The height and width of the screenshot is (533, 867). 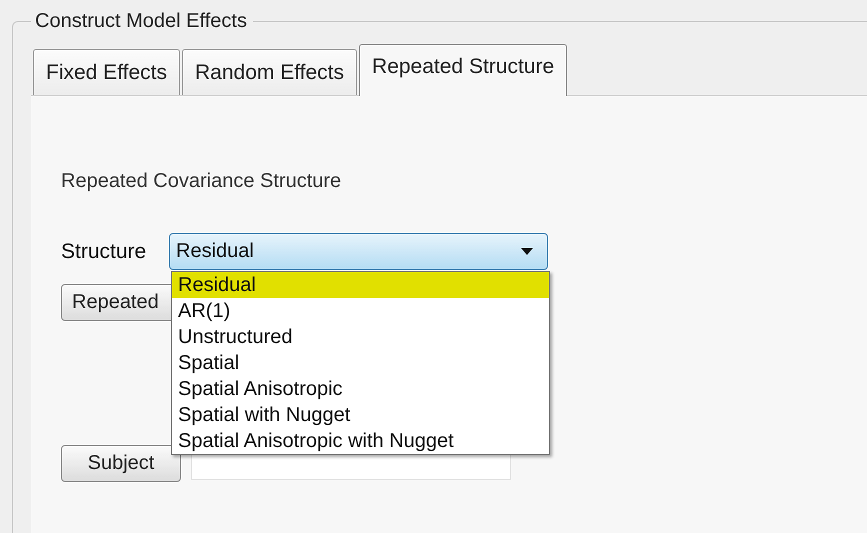 What do you see at coordinates (201, 181) in the screenshot?
I see `section-title: Repeated Covariance Structure` at bounding box center [201, 181].